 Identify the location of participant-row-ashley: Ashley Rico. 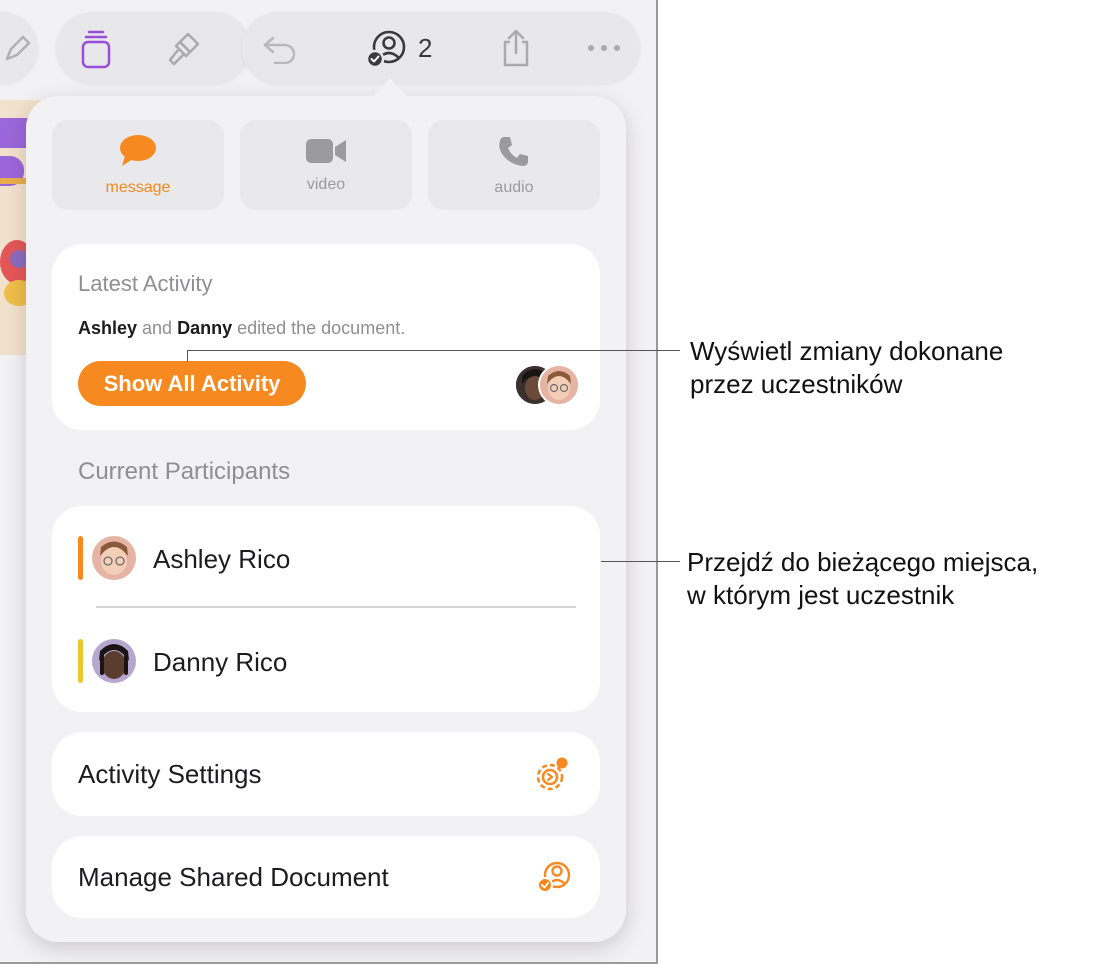
(328, 558).